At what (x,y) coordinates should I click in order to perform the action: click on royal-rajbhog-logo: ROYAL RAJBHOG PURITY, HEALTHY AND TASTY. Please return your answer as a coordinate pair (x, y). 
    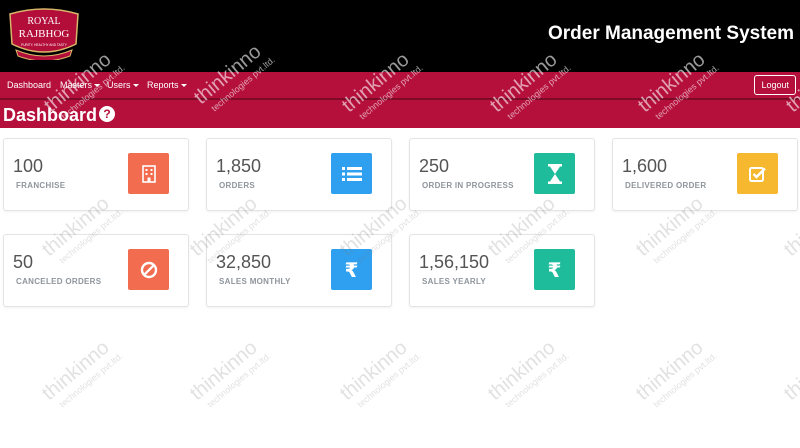
    Looking at the image, I should click on (44, 34).